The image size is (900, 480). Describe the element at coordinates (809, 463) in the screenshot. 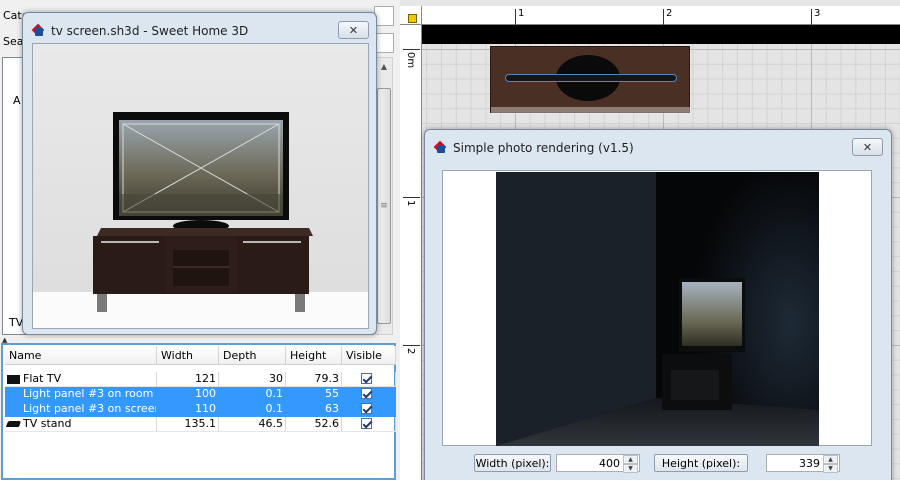

I see `height-value: 339` at that location.